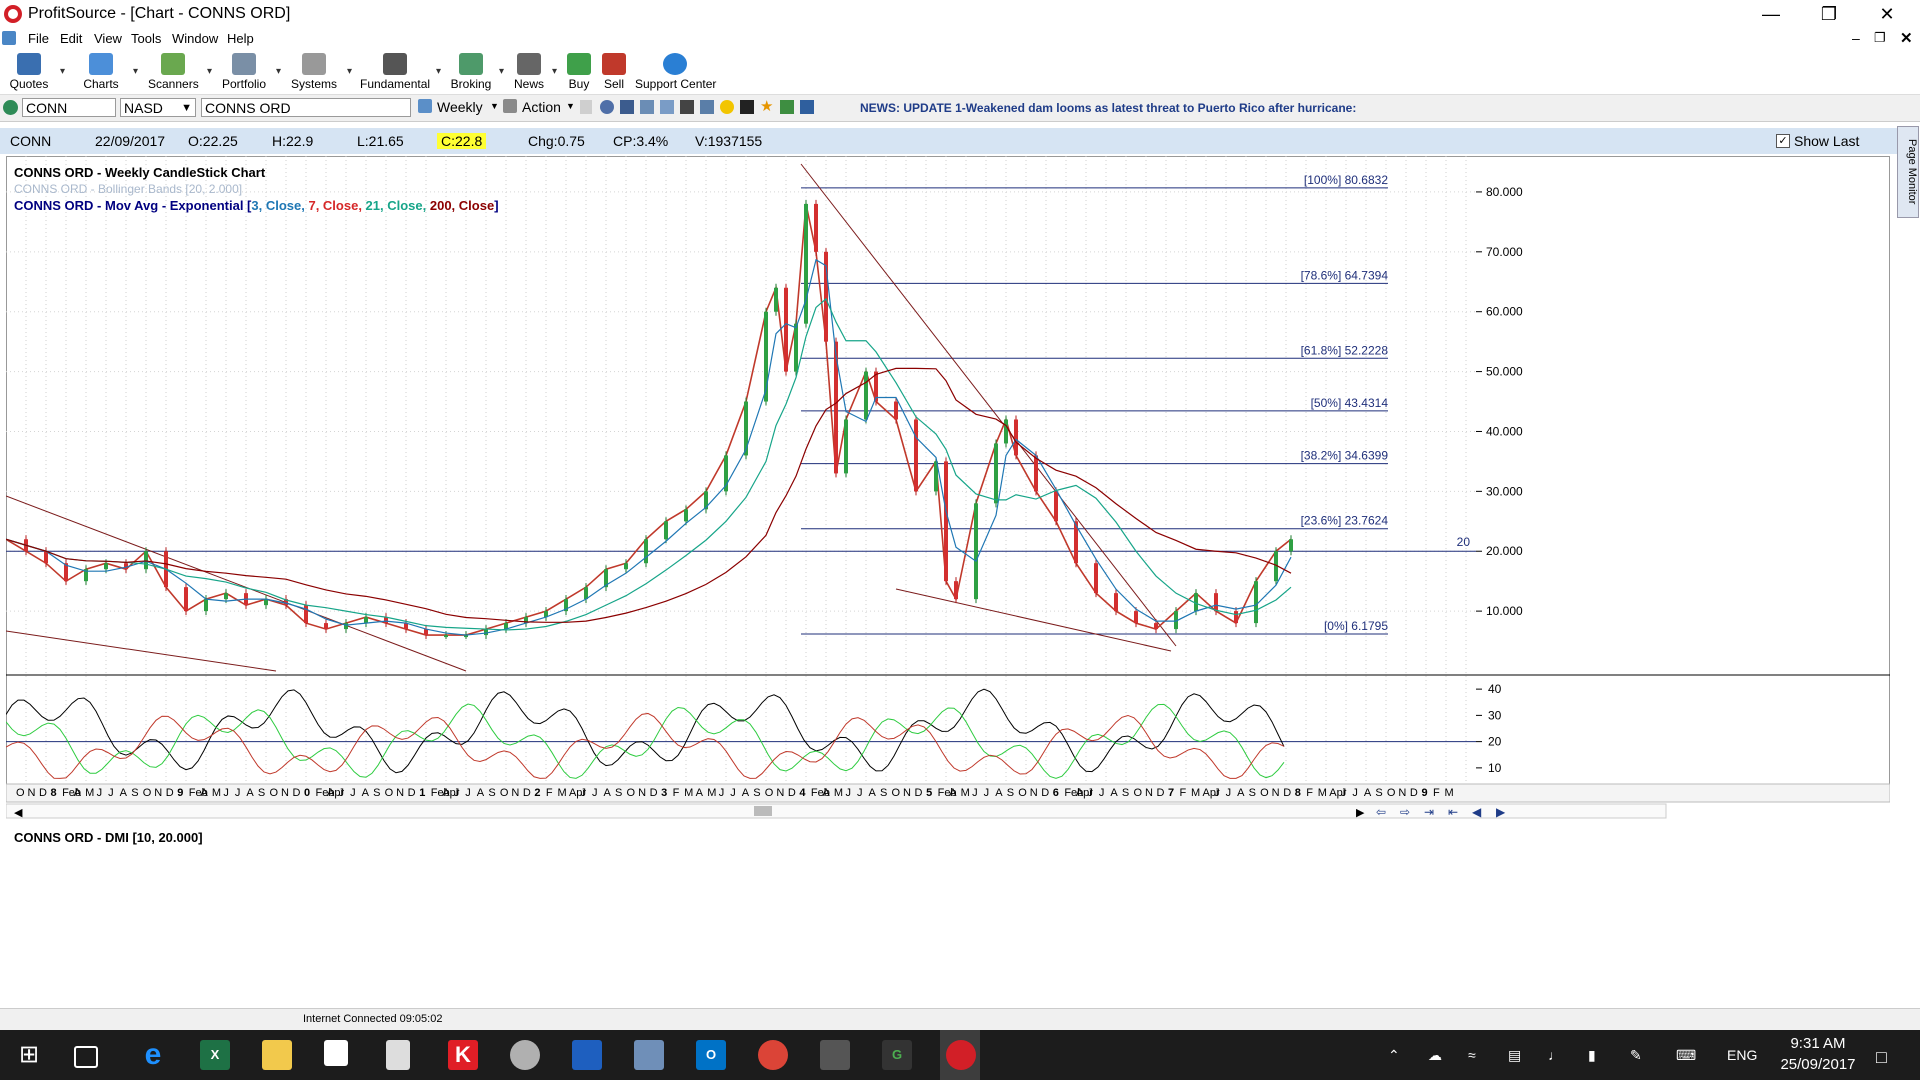 The width and height of the screenshot is (1920, 1080). I want to click on portfolio-dropdown-icon: ▾, so click(278, 71).